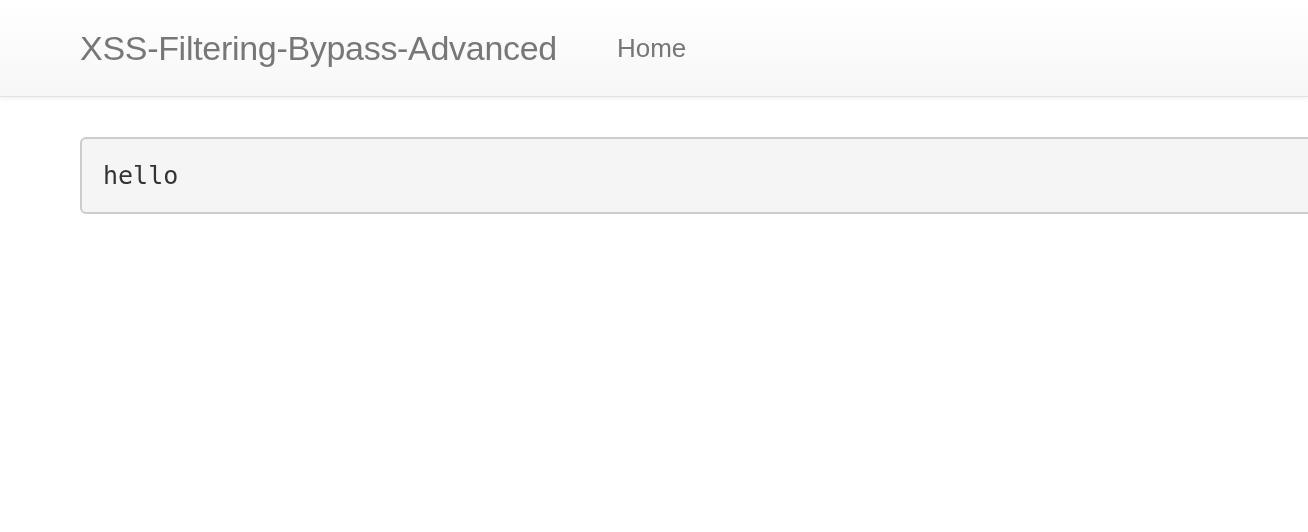  What do you see at coordinates (651, 48) in the screenshot?
I see `nav-link: Home` at bounding box center [651, 48].